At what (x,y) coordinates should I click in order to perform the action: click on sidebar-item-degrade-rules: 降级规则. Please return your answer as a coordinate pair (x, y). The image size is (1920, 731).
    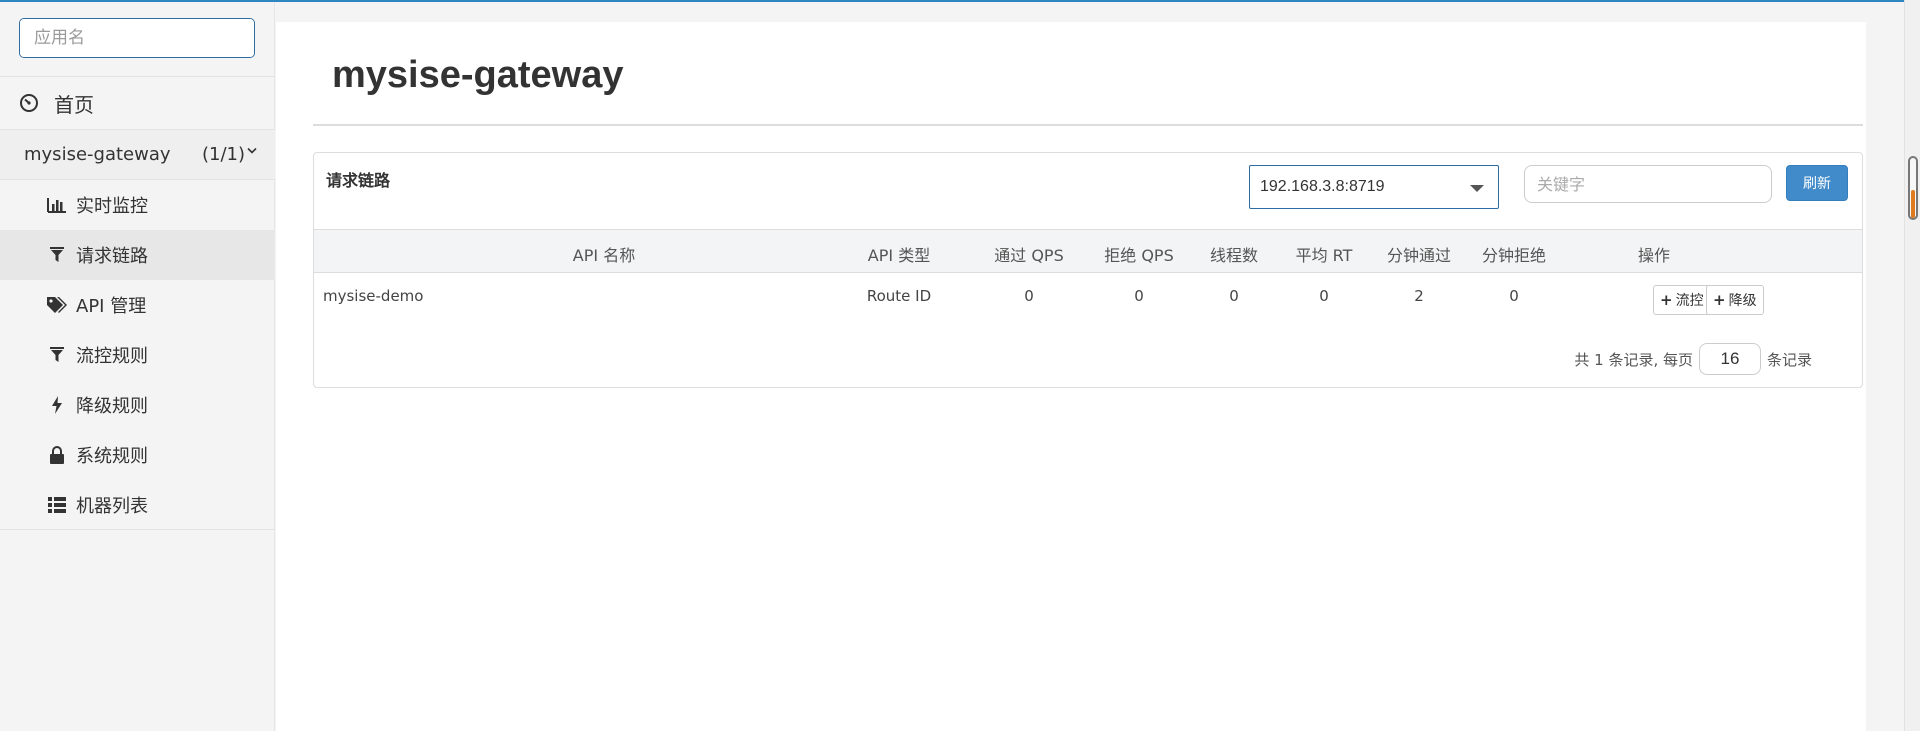
    Looking at the image, I should click on (137, 405).